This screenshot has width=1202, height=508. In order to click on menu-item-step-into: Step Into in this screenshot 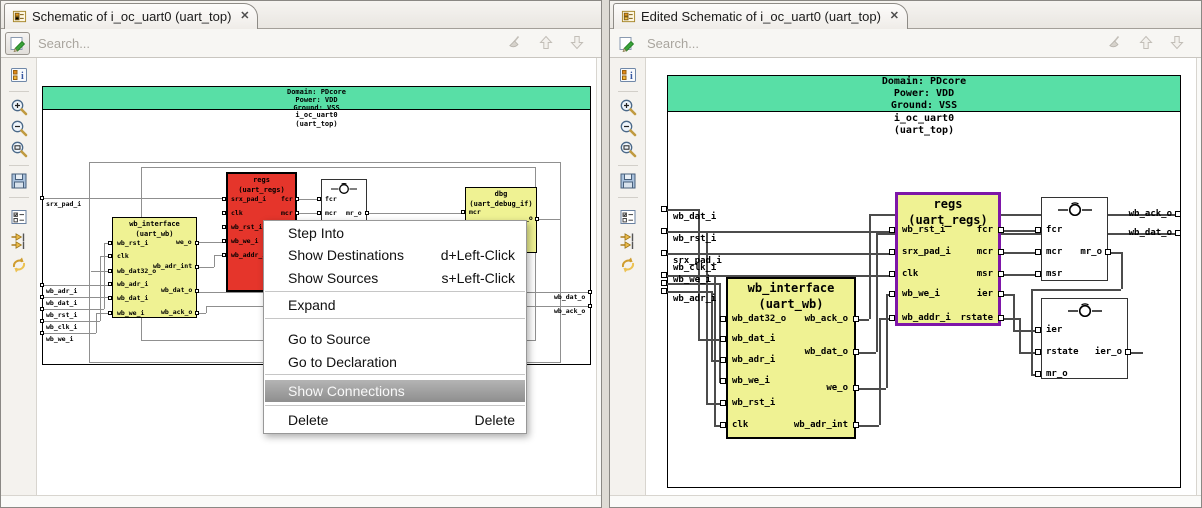, I will do `click(395, 233)`.